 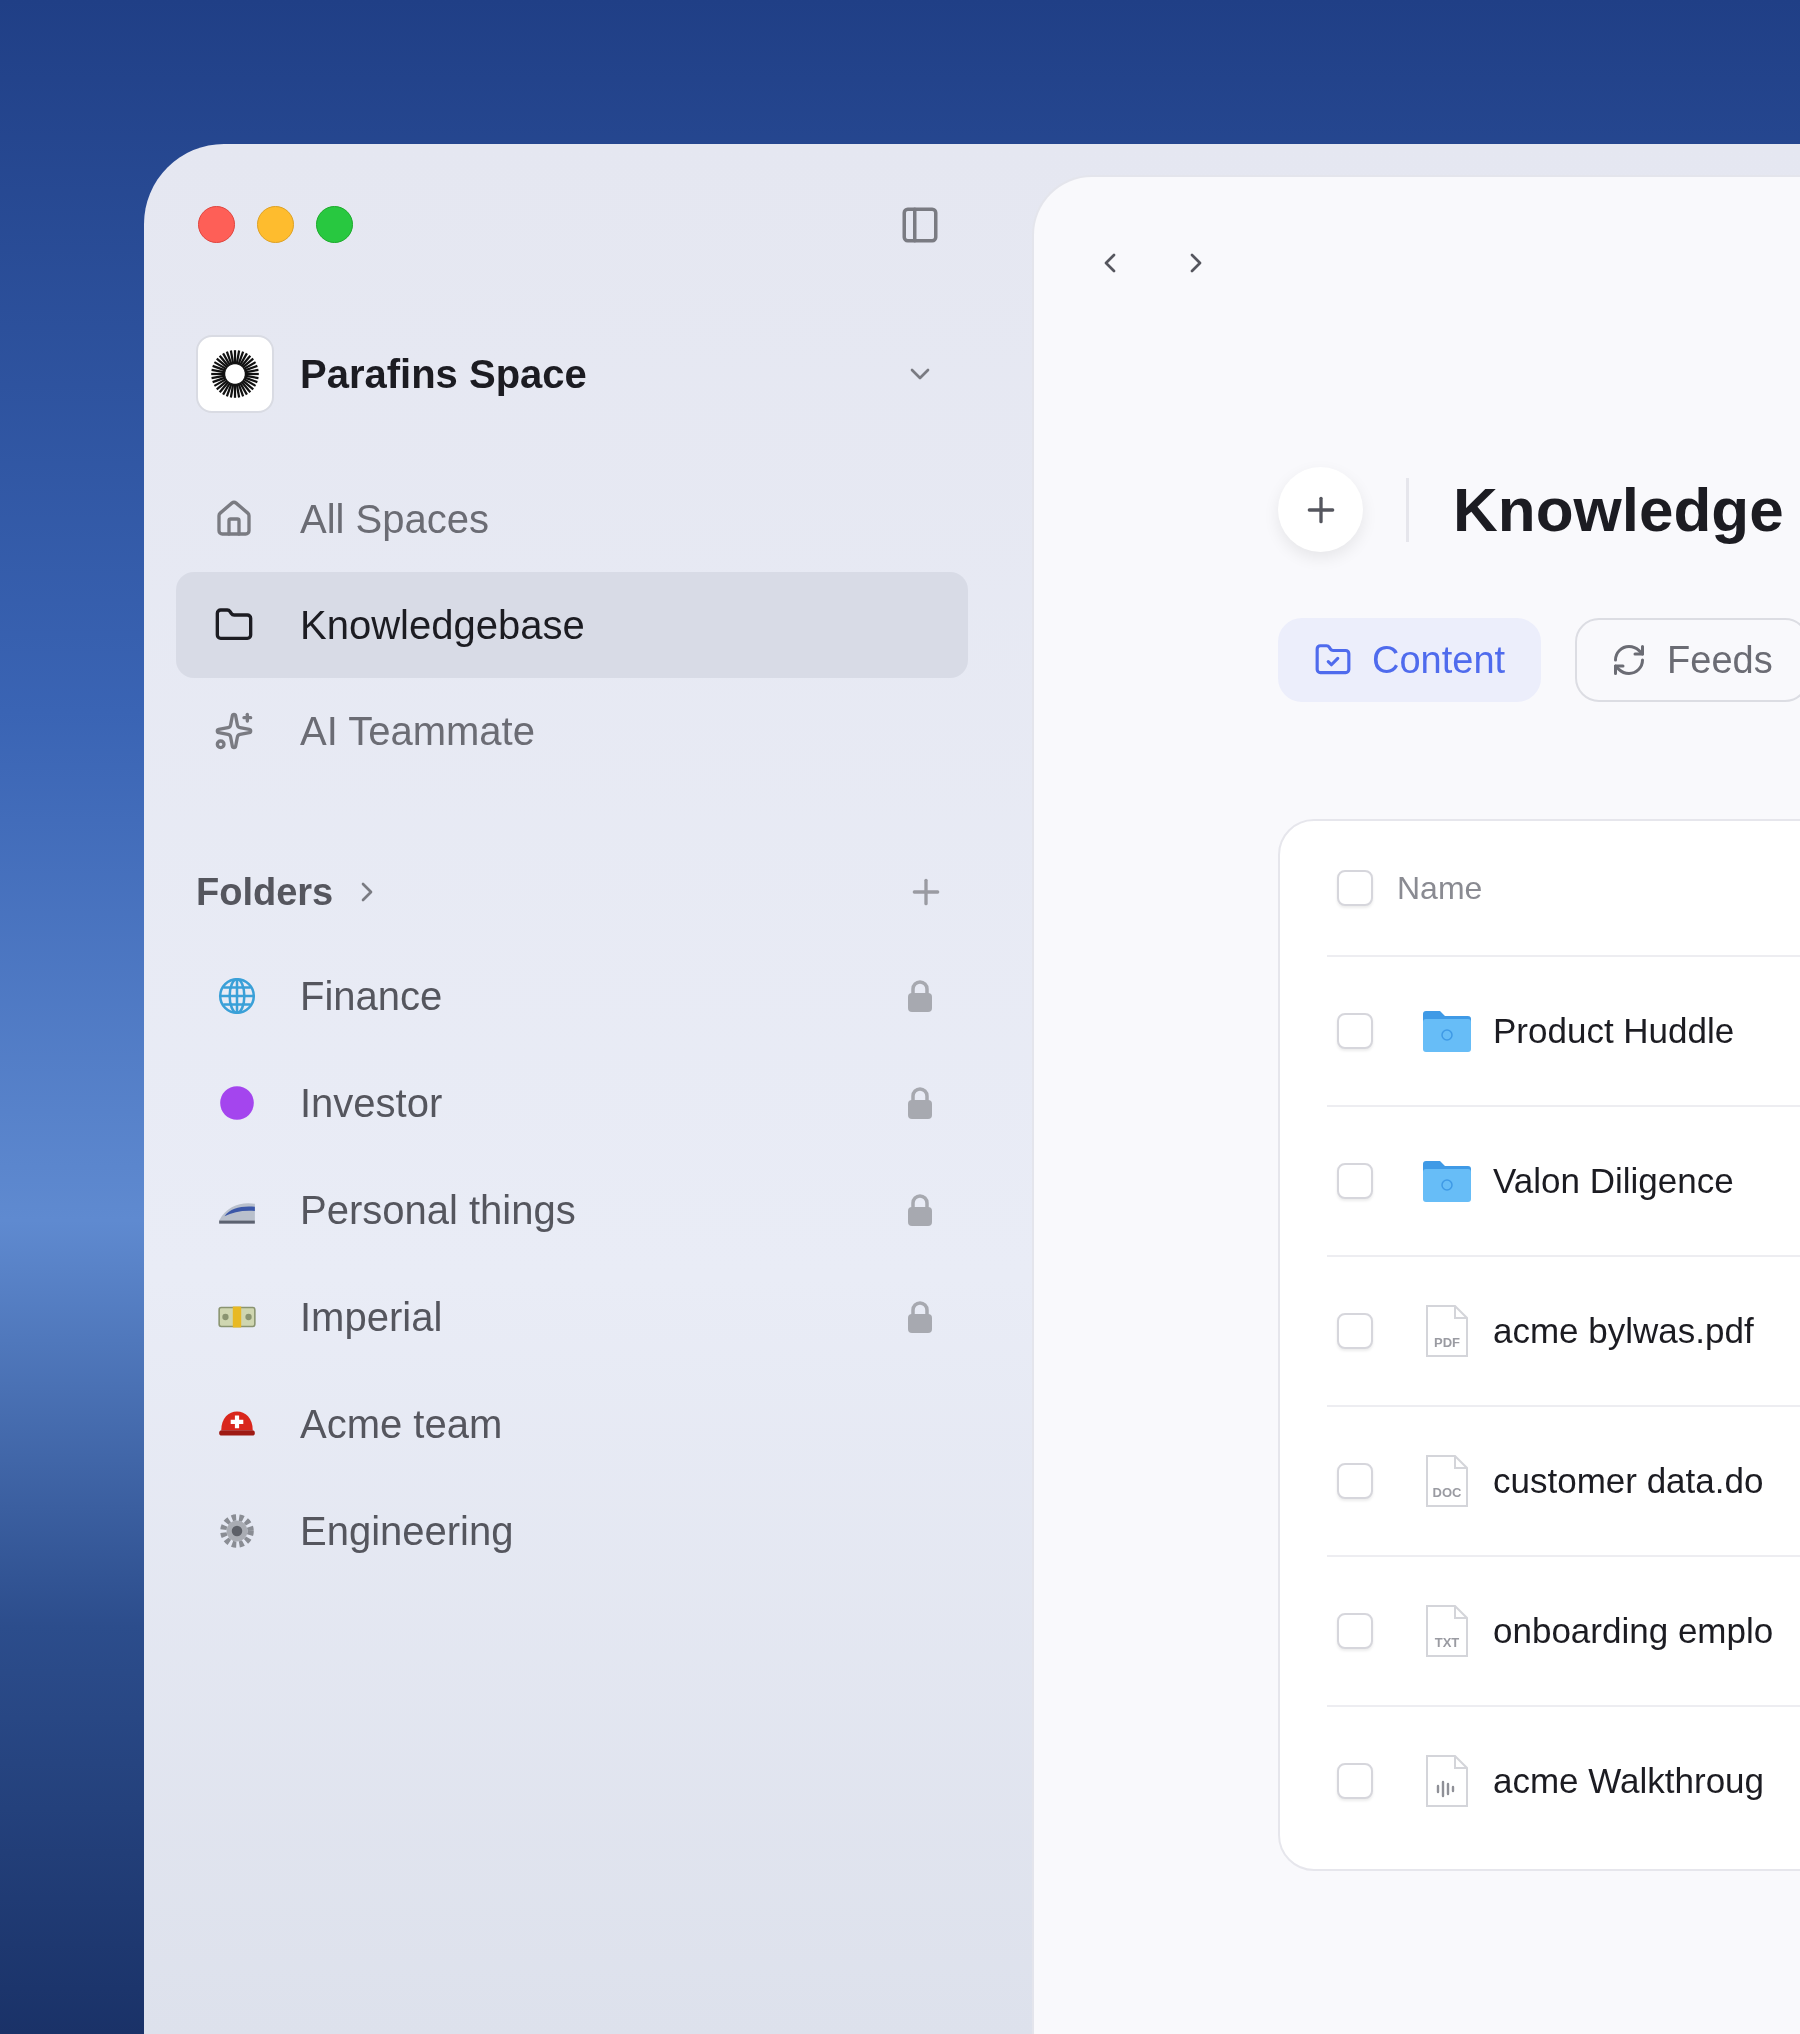 I want to click on file-icon: PDF, so click(x=1447, y=1331).